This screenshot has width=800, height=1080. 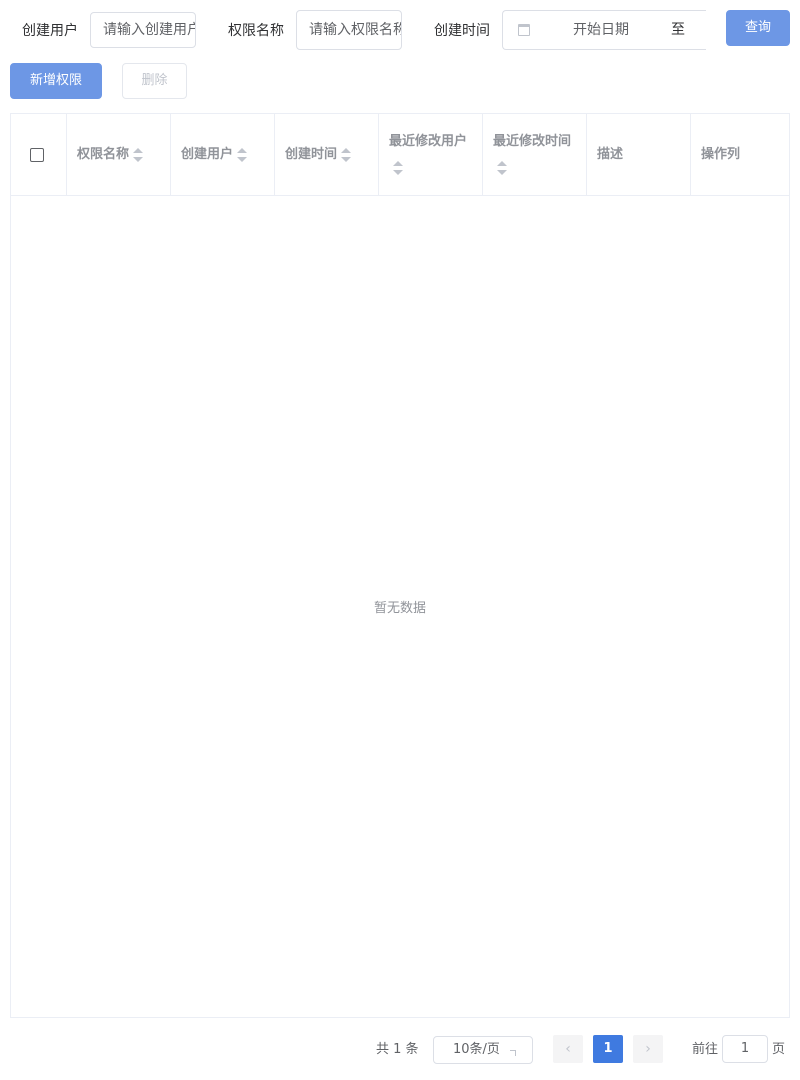 What do you see at coordinates (535, 155) in the screenshot?
I see `col-last-modified-time: 最近修改时间` at bounding box center [535, 155].